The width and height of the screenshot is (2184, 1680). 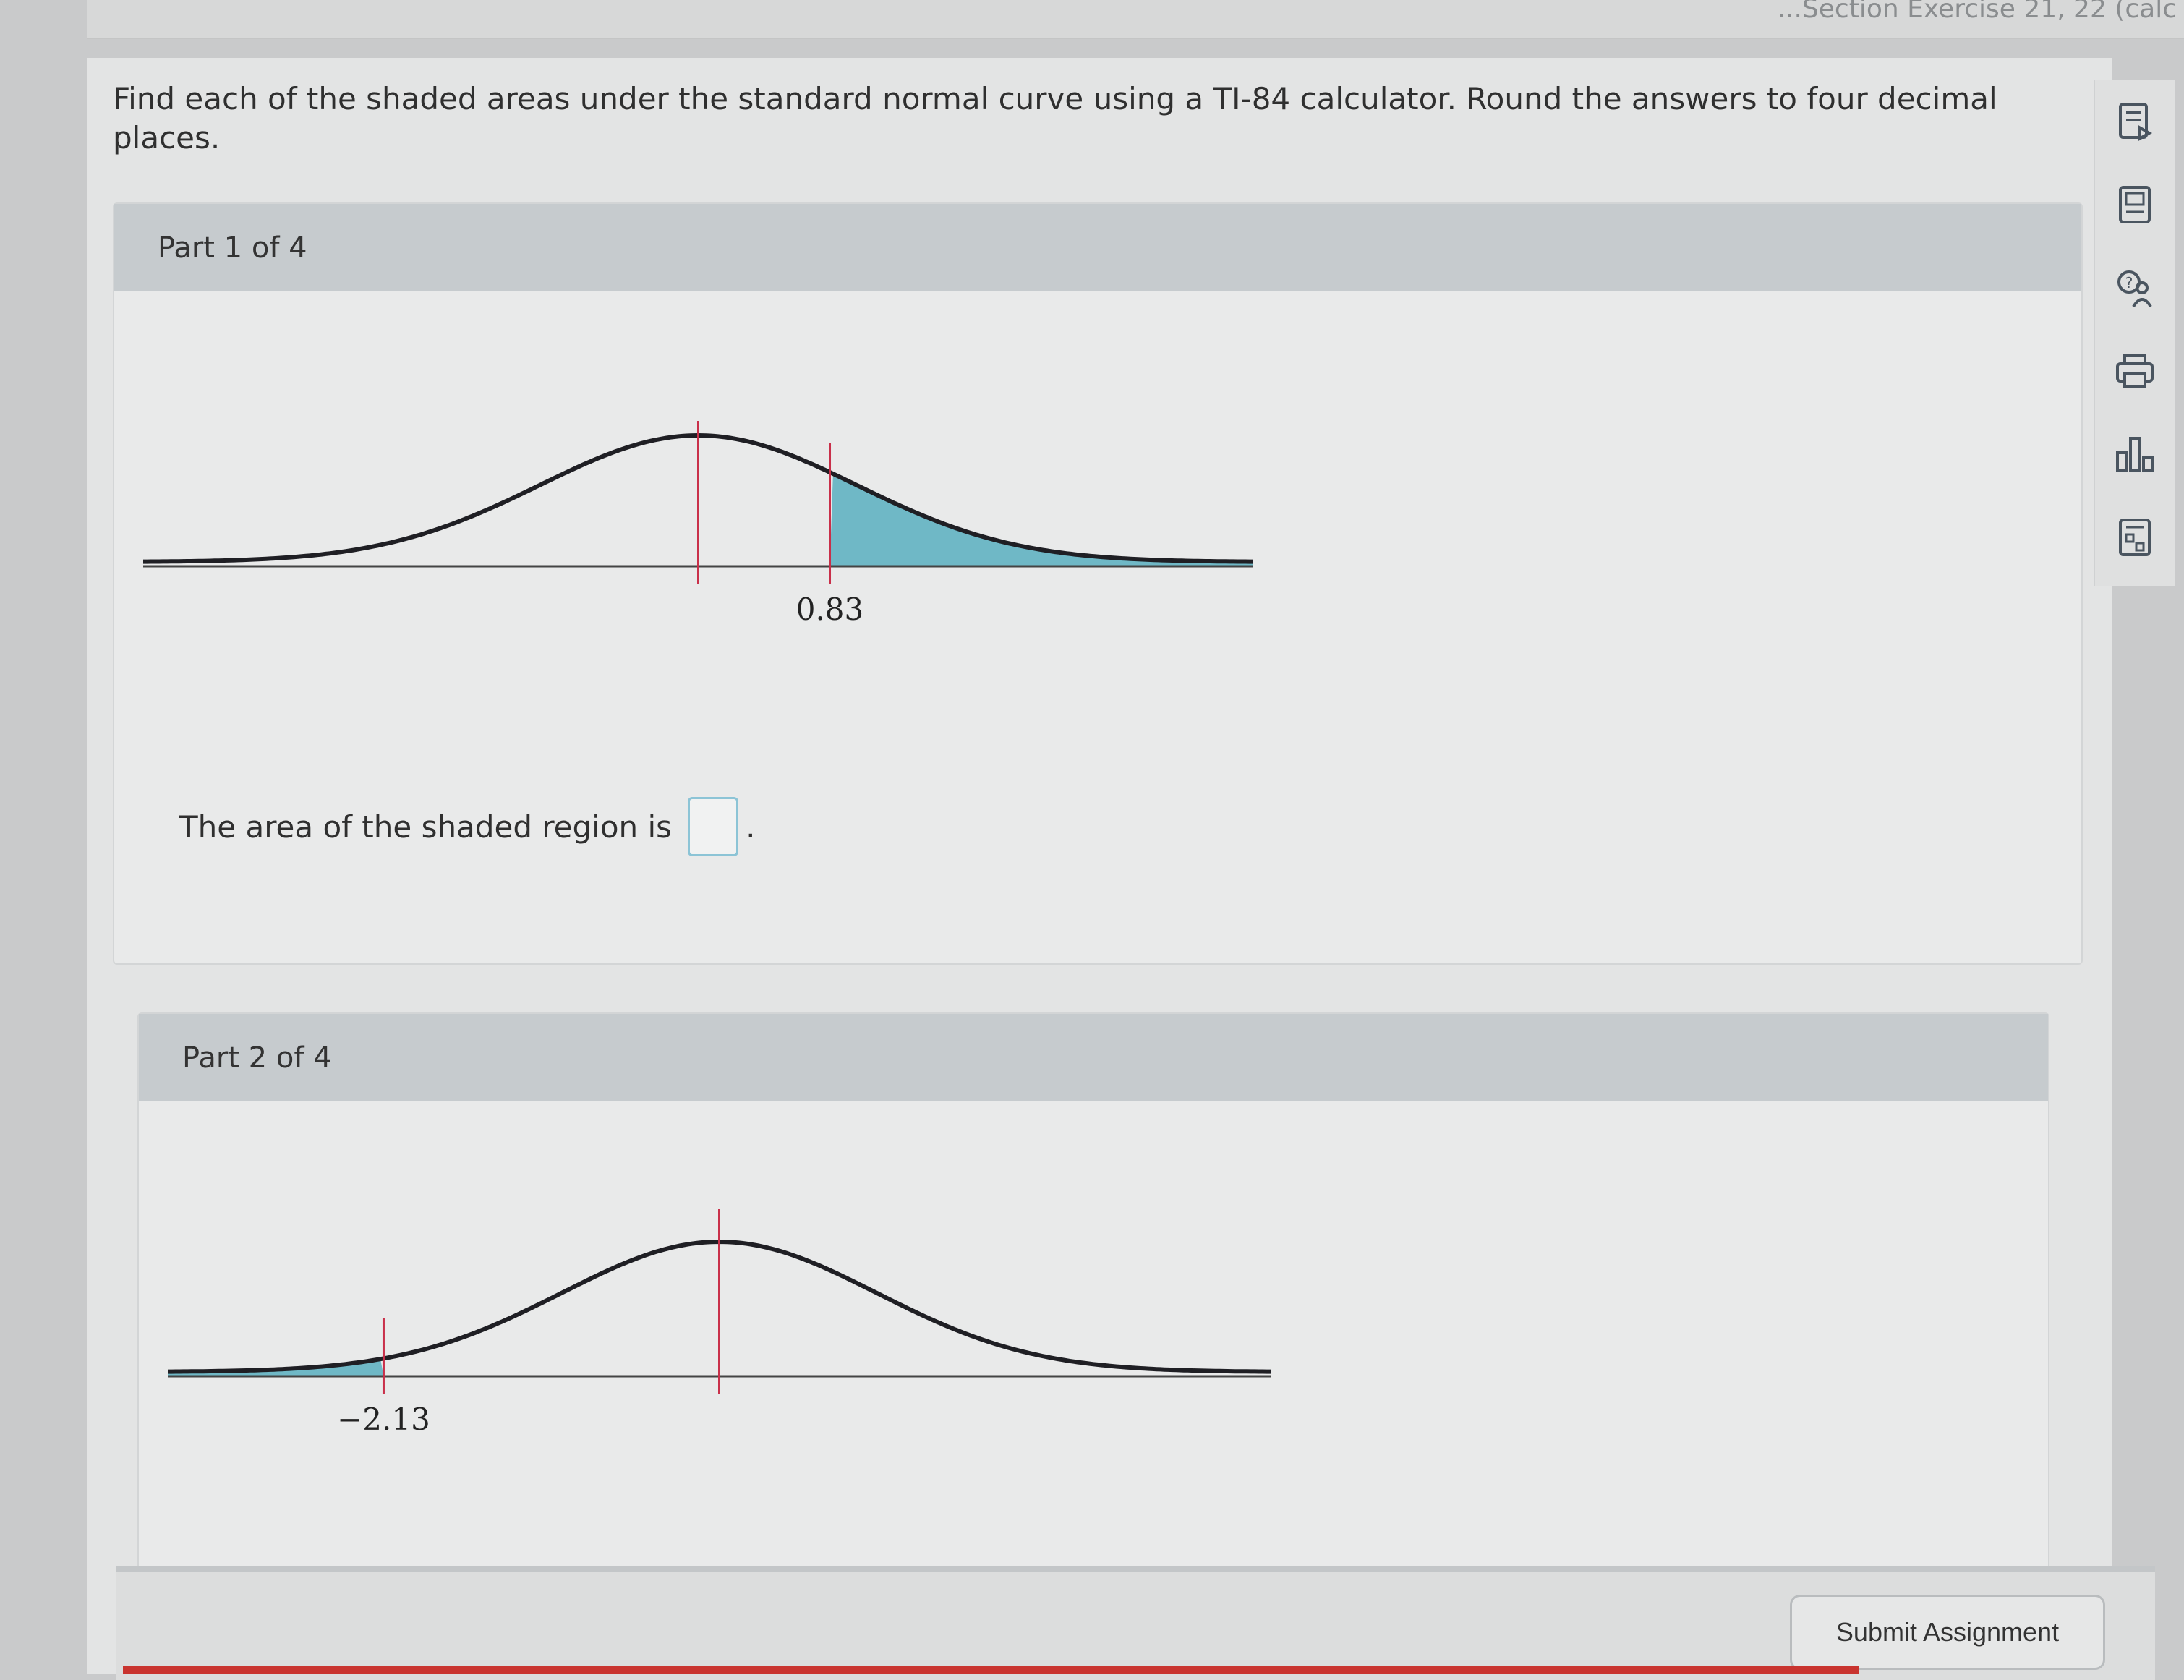 What do you see at coordinates (2135, 454) in the screenshot?
I see `data-chart-icon` at bounding box center [2135, 454].